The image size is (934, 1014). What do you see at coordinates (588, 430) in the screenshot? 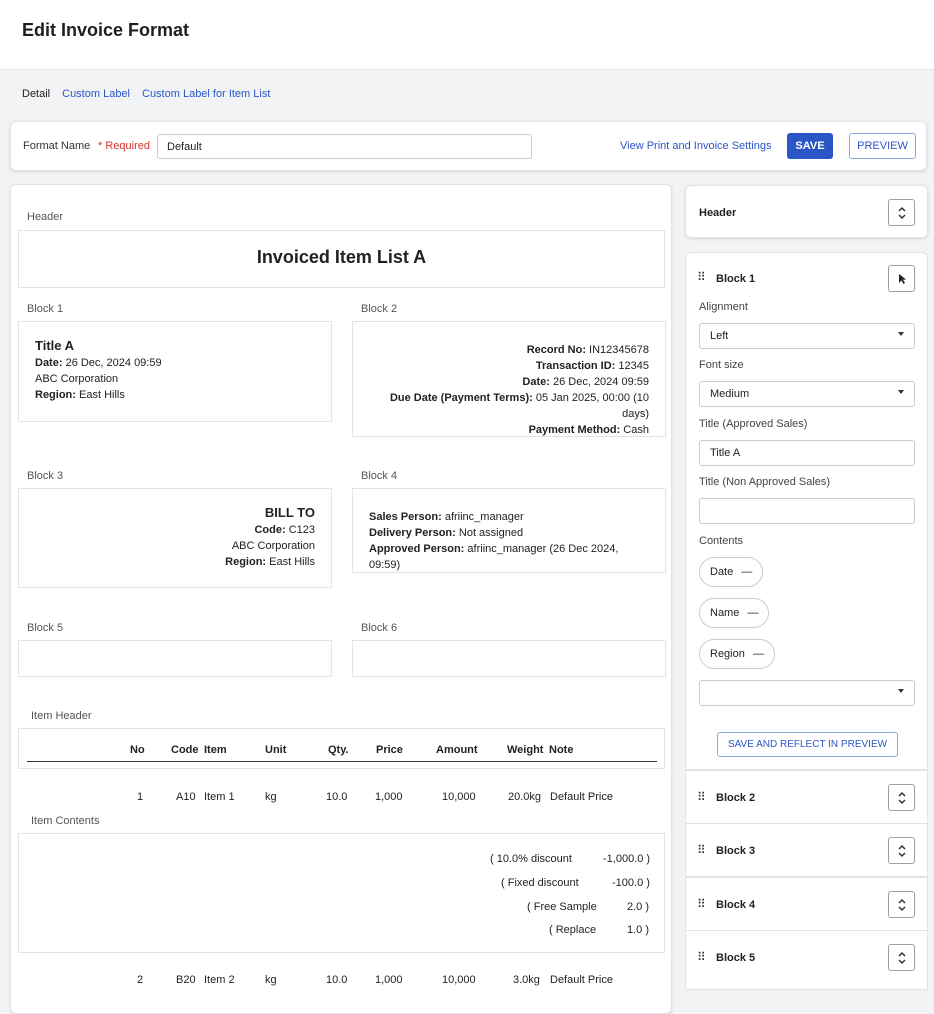
I see `block2-payment-method: Payment Method: Cash` at bounding box center [588, 430].